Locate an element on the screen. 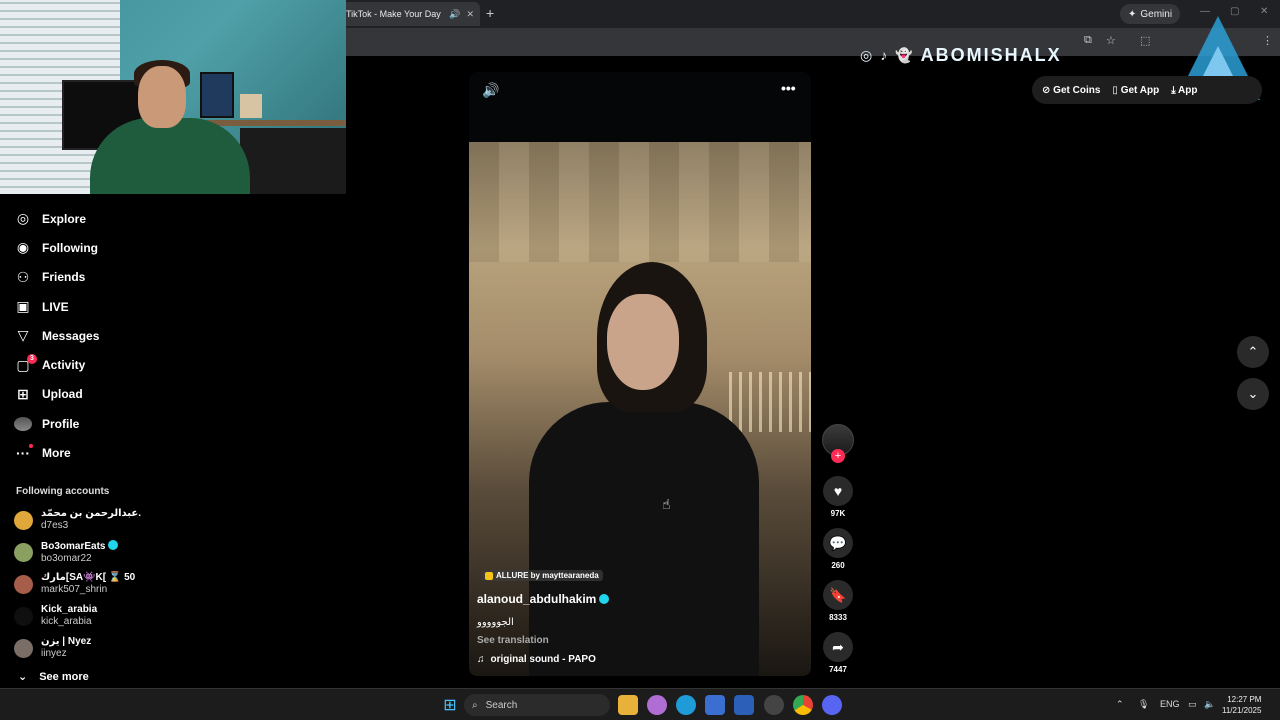  following-account: مارك[SA👾K[ ⌛ 50 mark507_shrin is located at coordinates (74, 584).